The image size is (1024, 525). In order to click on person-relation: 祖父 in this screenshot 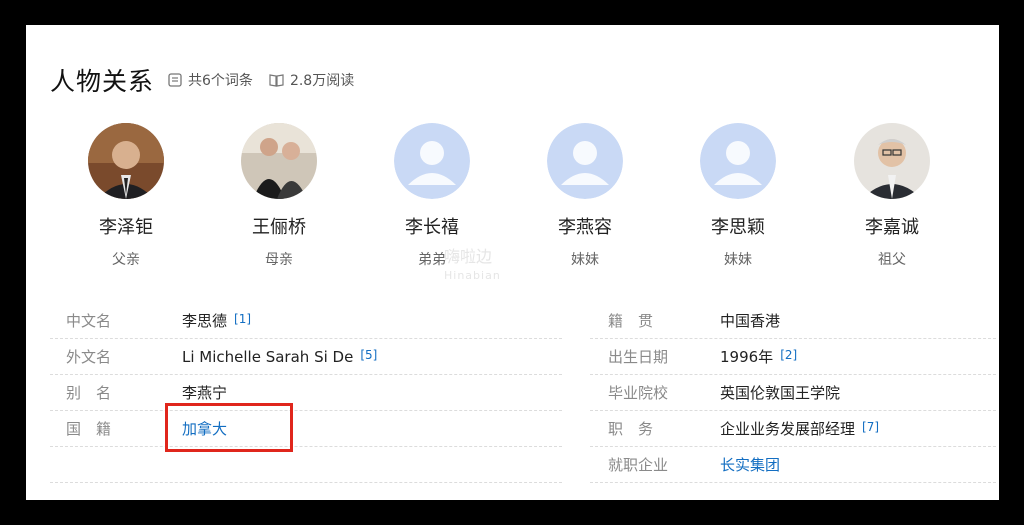, I will do `click(892, 260)`.